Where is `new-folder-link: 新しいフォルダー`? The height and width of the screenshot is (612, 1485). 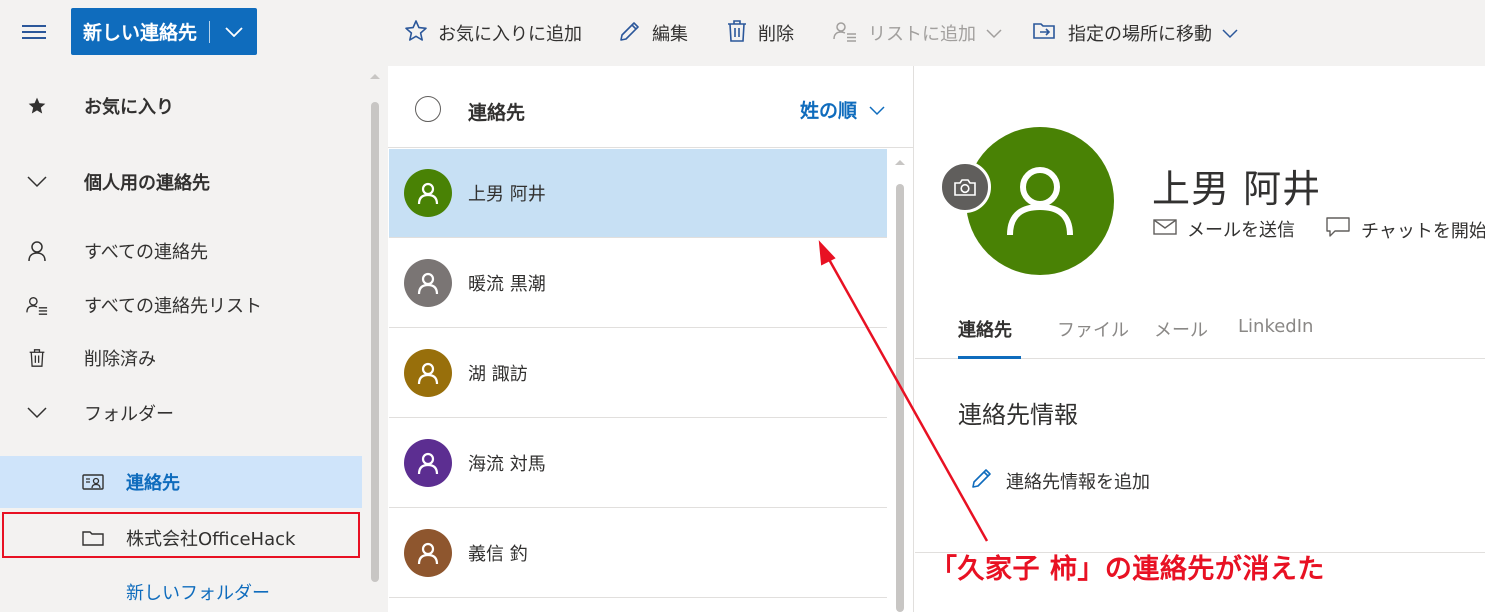
new-folder-link: 新しいフォルダー is located at coordinates (181, 591).